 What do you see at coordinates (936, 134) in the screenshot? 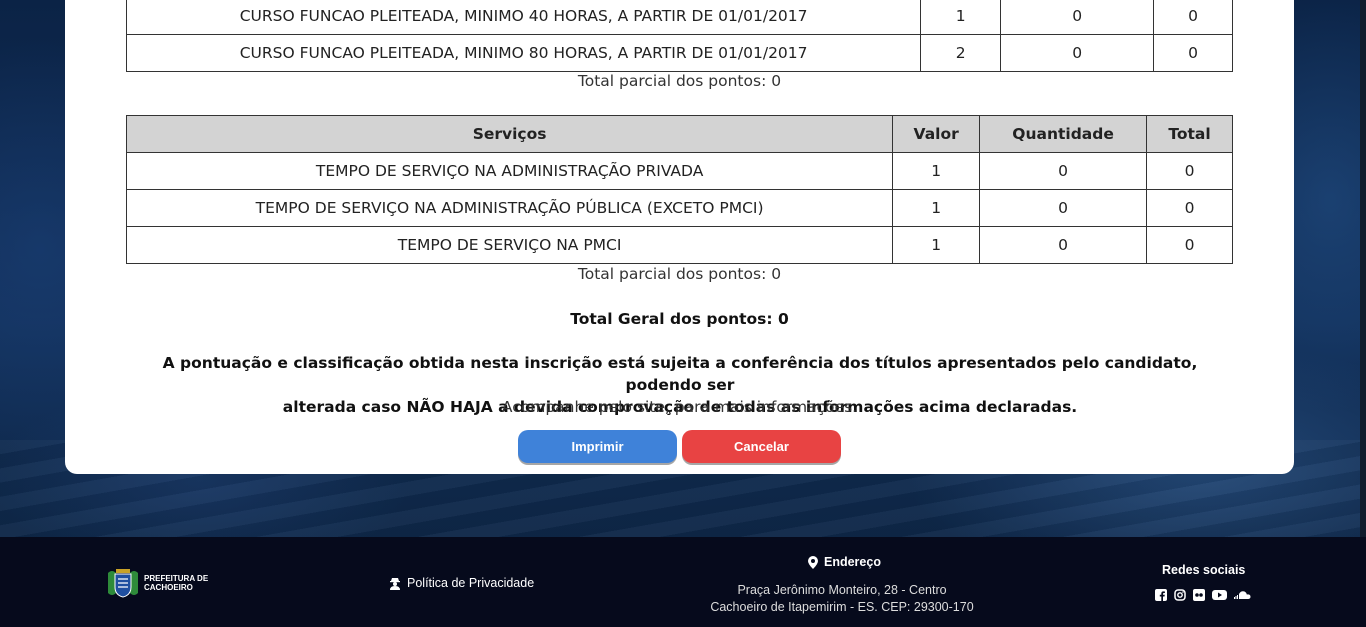
I see `header-valor: Valor` at bounding box center [936, 134].